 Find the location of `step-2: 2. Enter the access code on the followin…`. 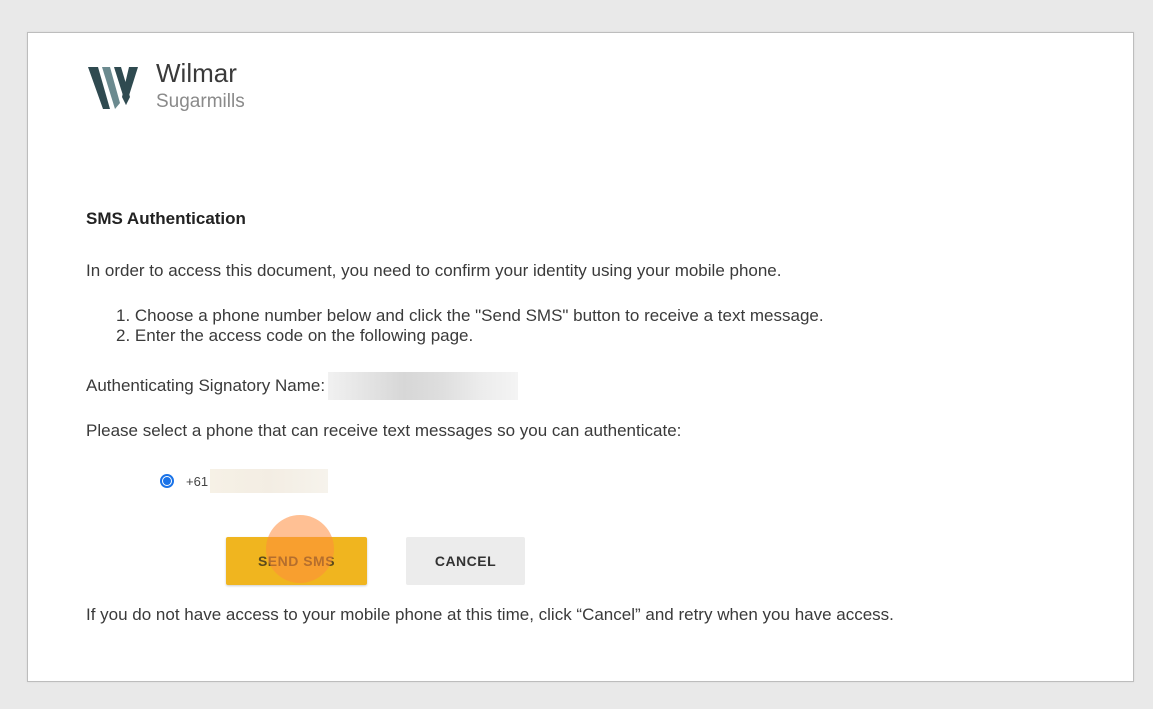

step-2: 2. Enter the access code on the followin… is located at coordinates (295, 335).